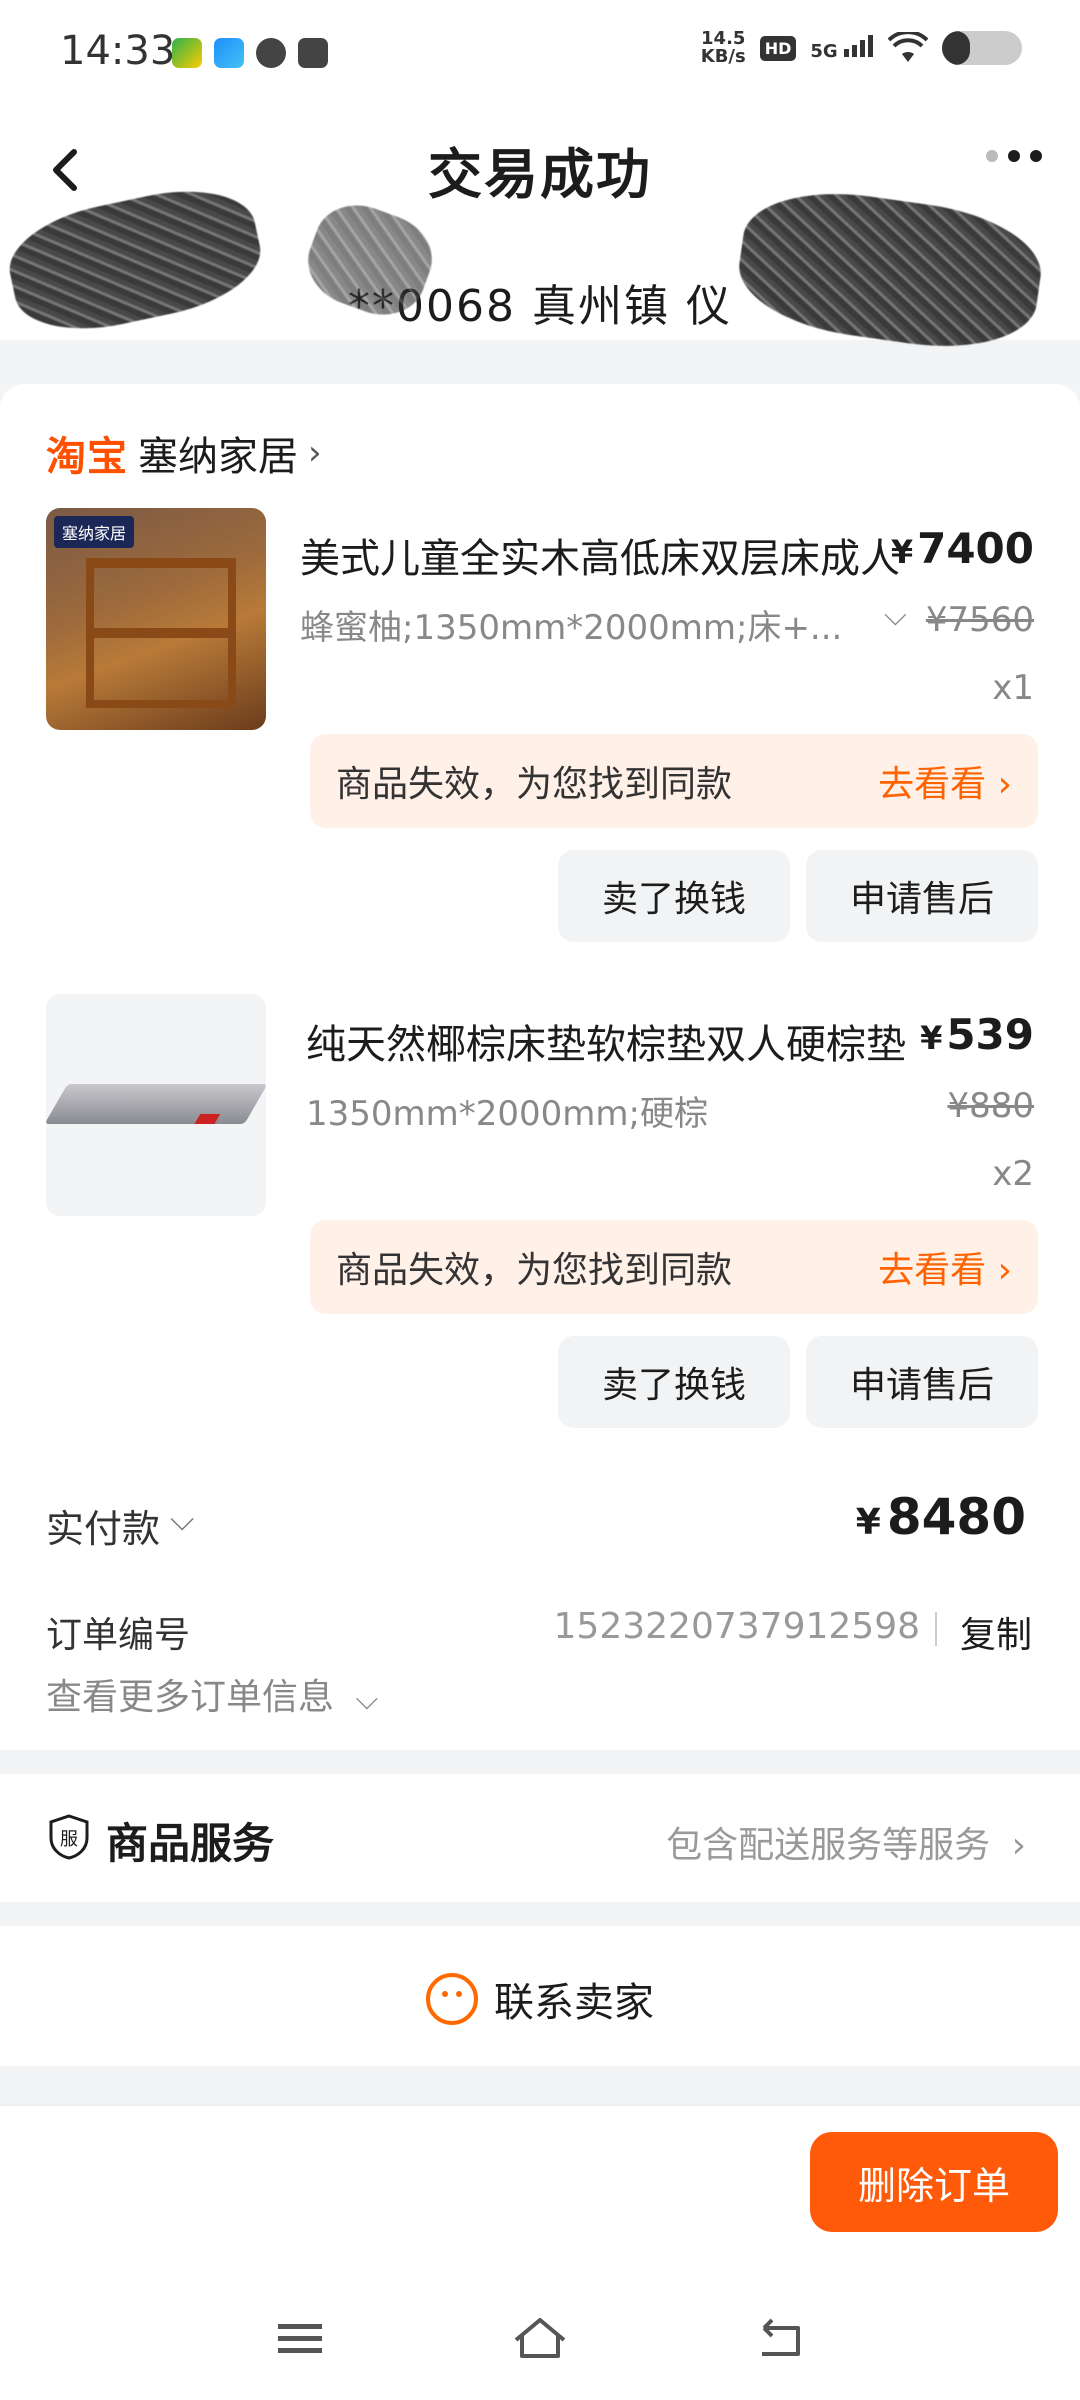 The image size is (1080, 2400). Describe the element at coordinates (908, 47) in the screenshot. I see `wifi-icon` at that location.